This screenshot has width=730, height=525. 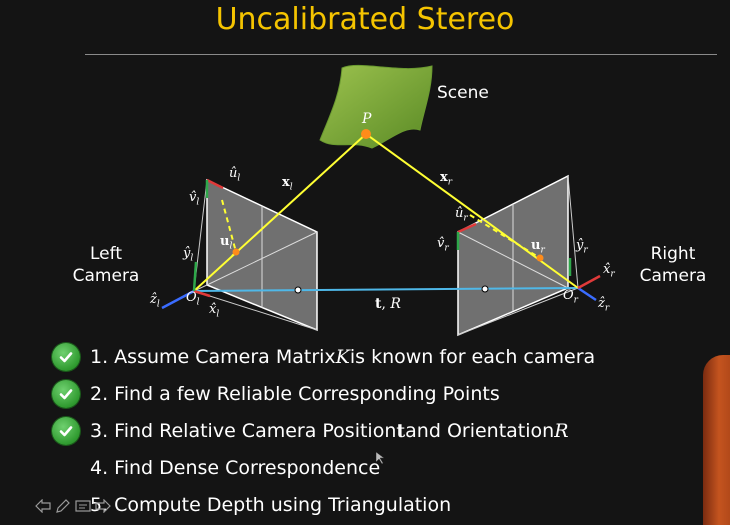 I want to click on yhat-l-label: ŷl, so click(x=188, y=255).